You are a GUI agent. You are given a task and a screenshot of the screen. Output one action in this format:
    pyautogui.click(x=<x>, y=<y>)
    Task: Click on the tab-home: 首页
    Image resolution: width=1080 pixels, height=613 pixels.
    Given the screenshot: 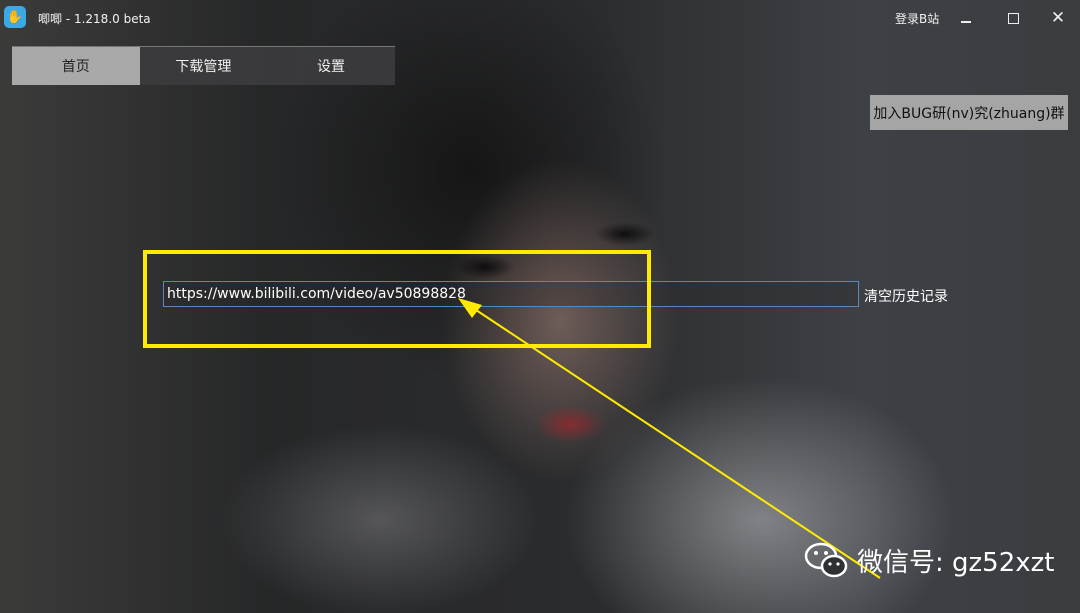 What is the action you would take?
    pyautogui.click(x=76, y=66)
    